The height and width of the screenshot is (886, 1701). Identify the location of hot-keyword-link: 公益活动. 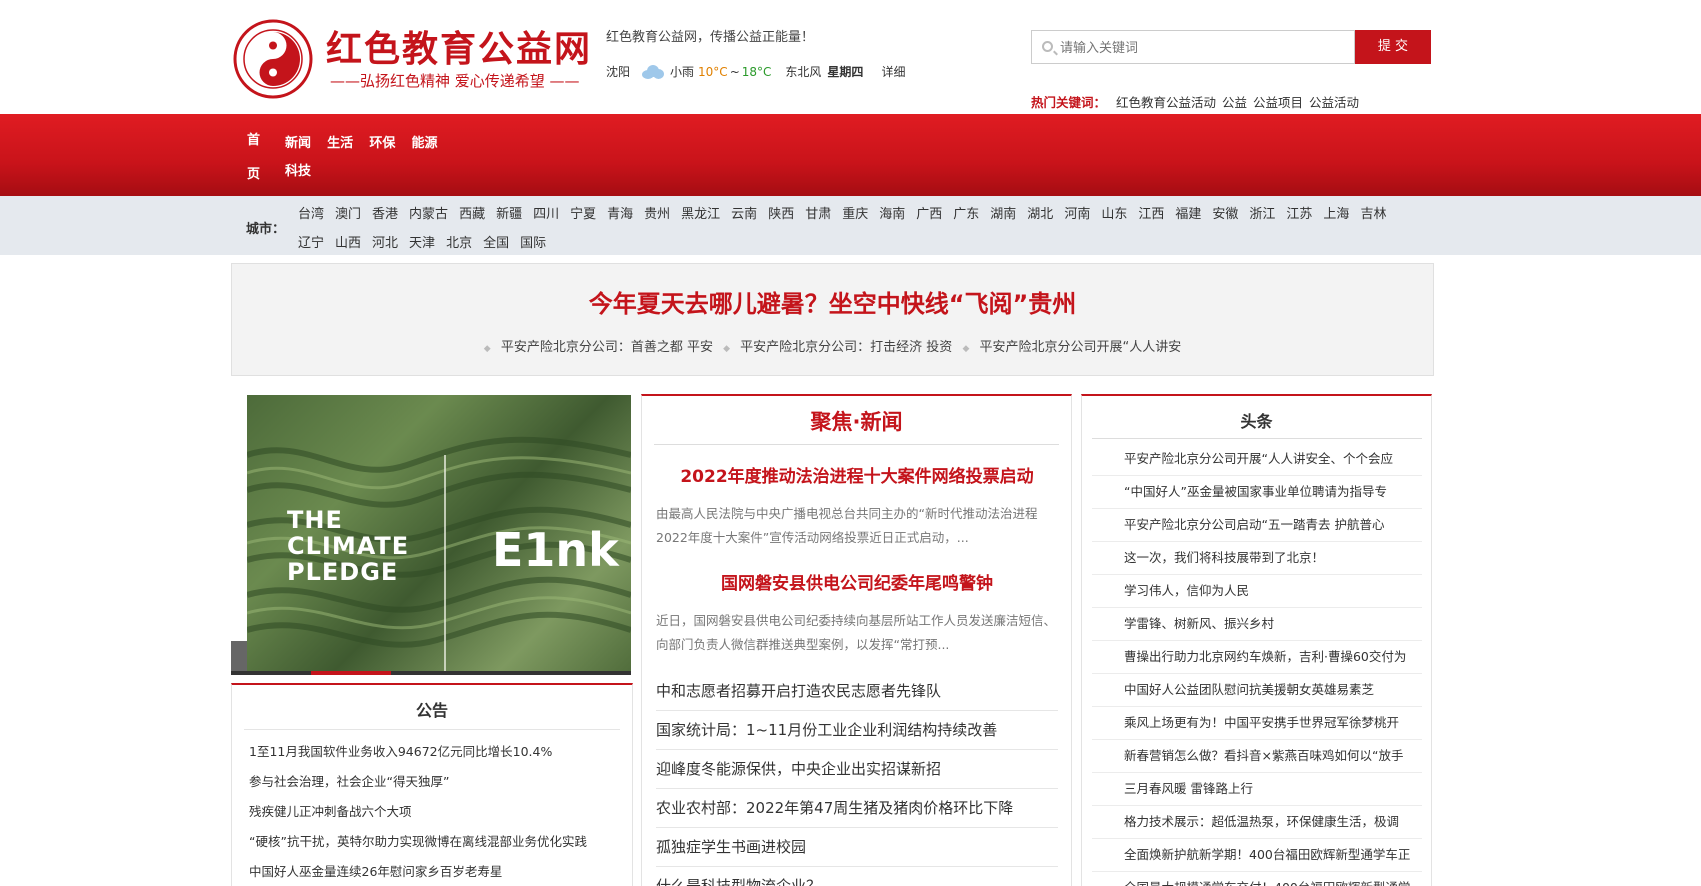
(1334, 102).